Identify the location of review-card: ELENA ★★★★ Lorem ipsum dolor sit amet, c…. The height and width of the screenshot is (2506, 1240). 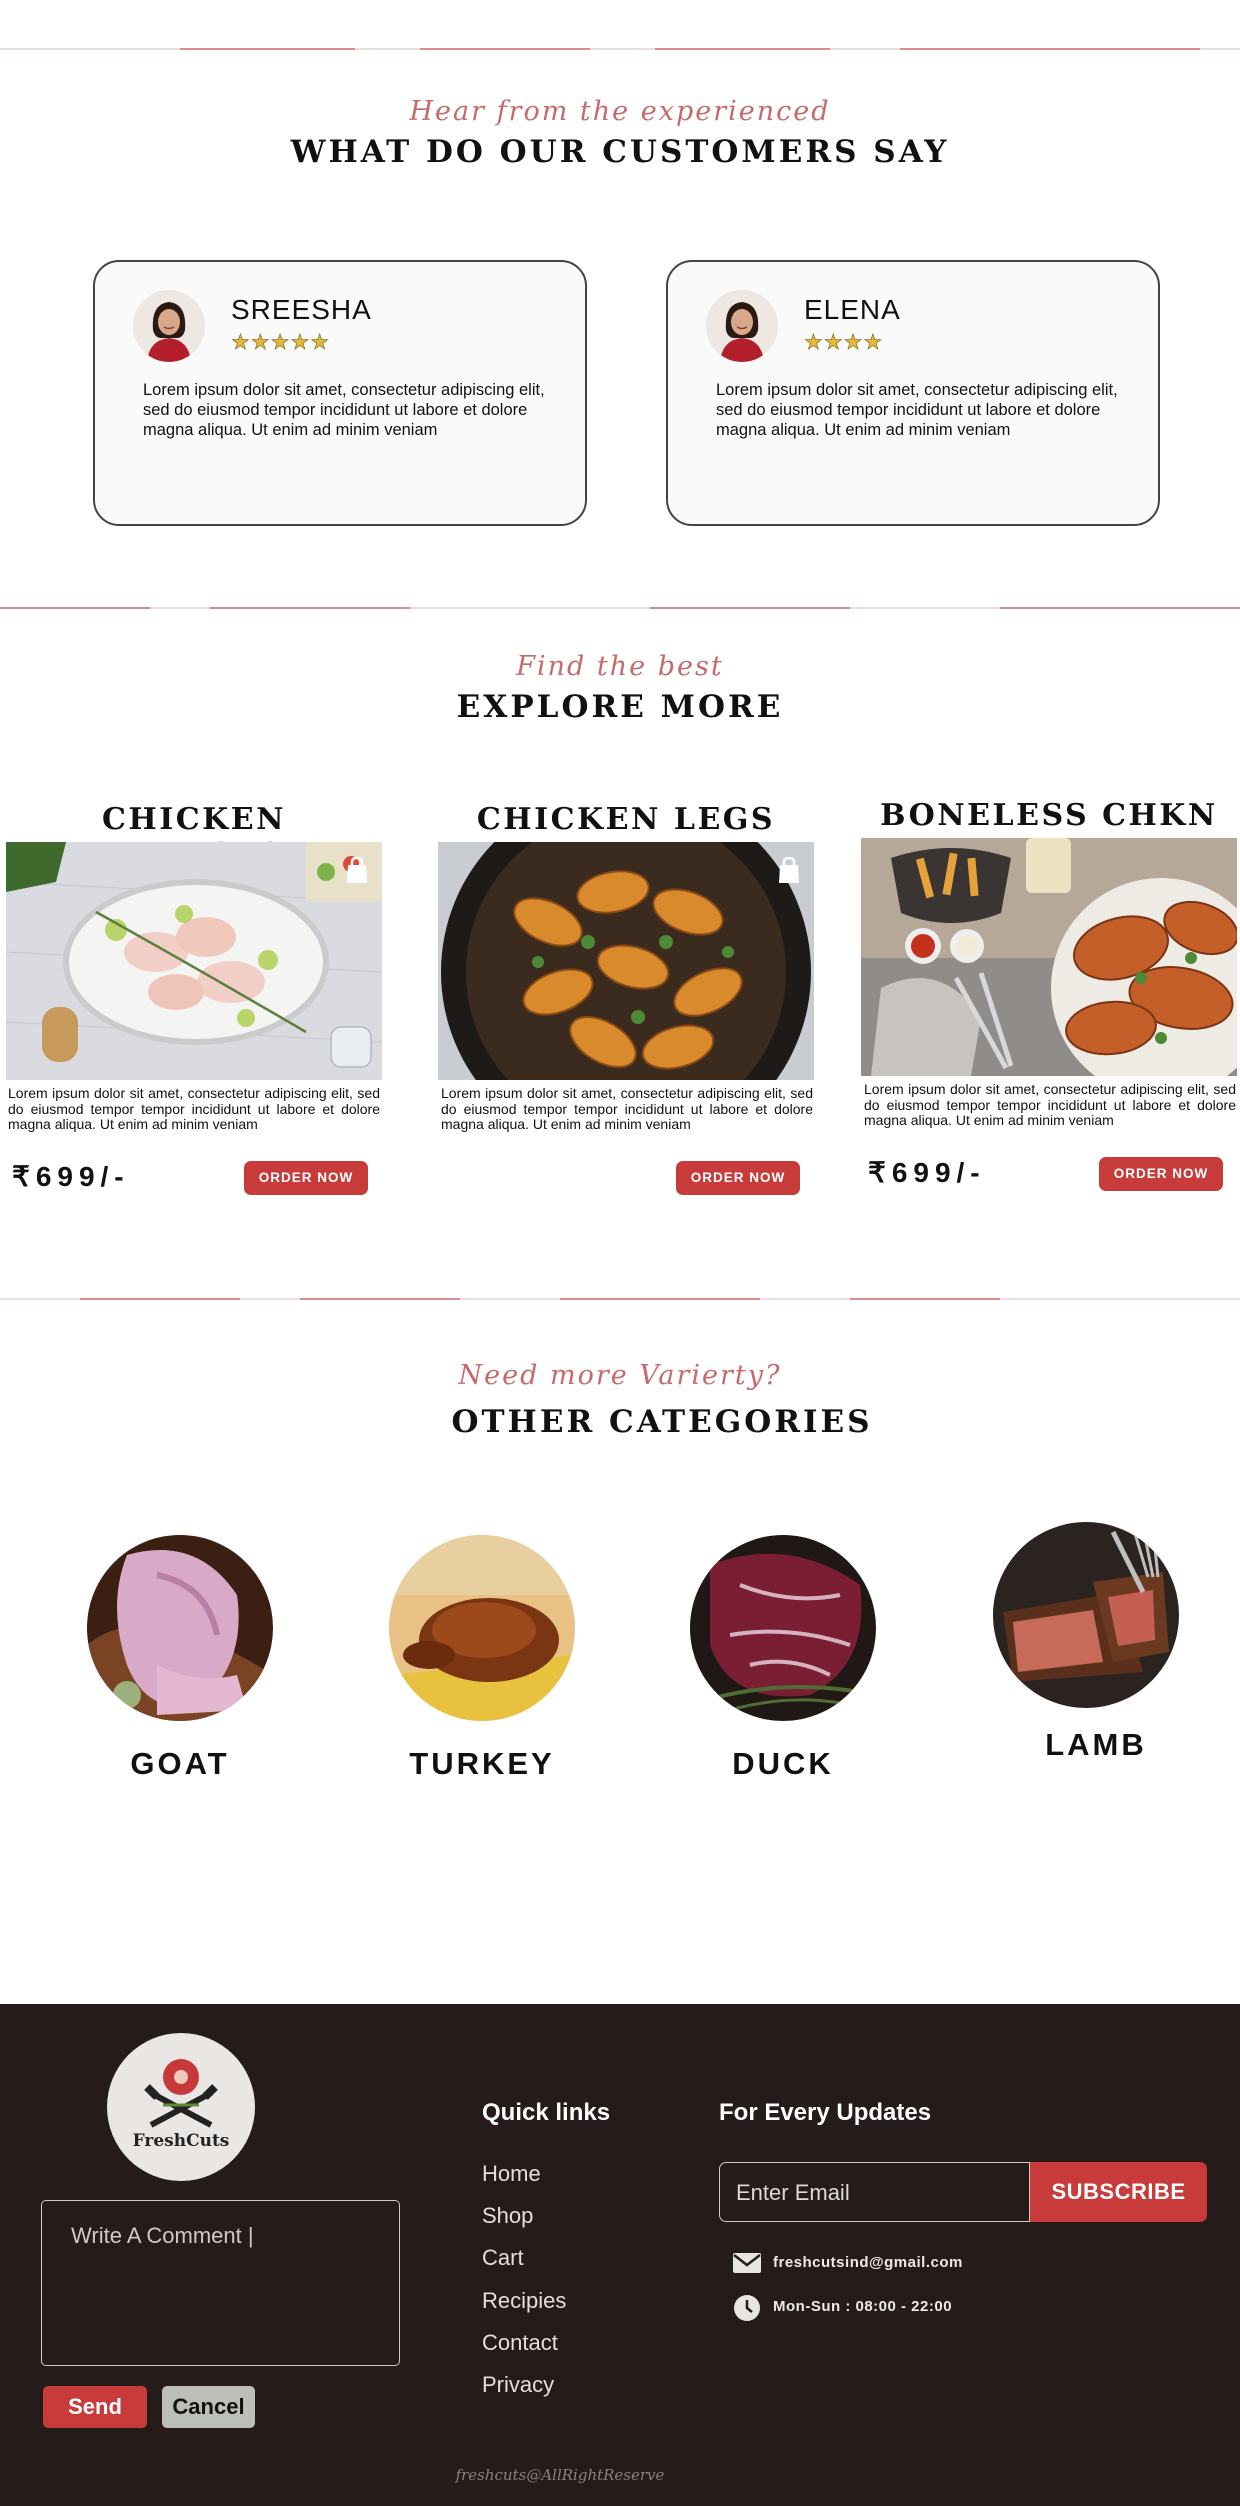
(913, 393).